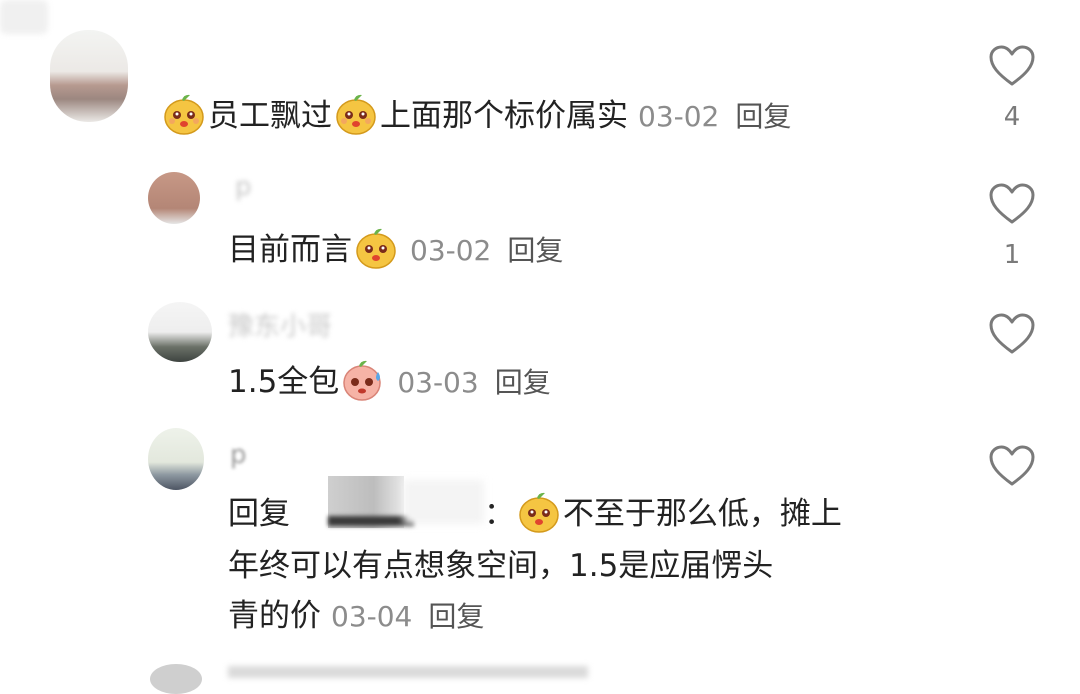  I want to click on comment-text-part: 青的价, so click(274, 616).